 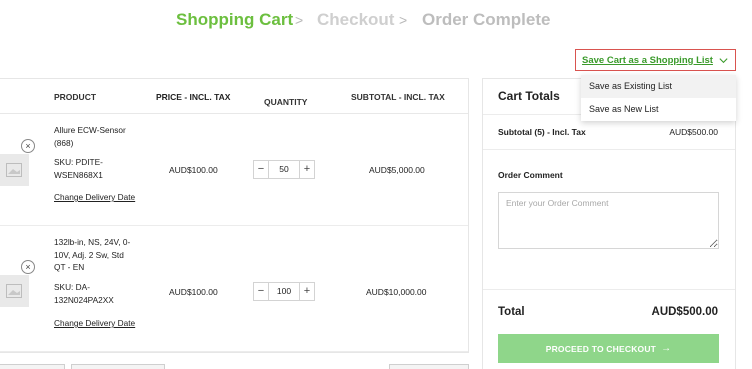 What do you see at coordinates (235, 19) in the screenshot?
I see `step-shopping-cart: Shopping Cart` at bounding box center [235, 19].